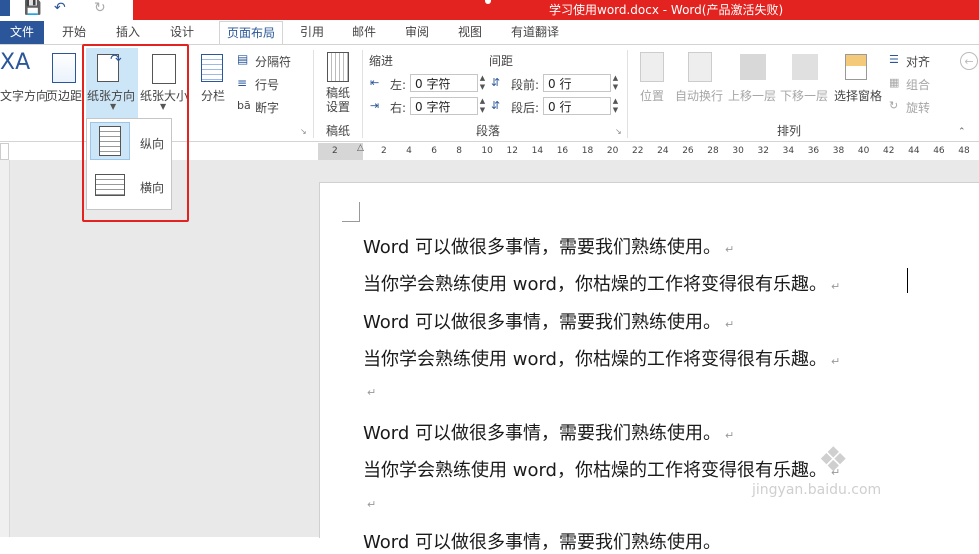 The height and width of the screenshot is (554, 979). What do you see at coordinates (663, 151) in the screenshot?
I see `ruler-tick-label: 24` at bounding box center [663, 151].